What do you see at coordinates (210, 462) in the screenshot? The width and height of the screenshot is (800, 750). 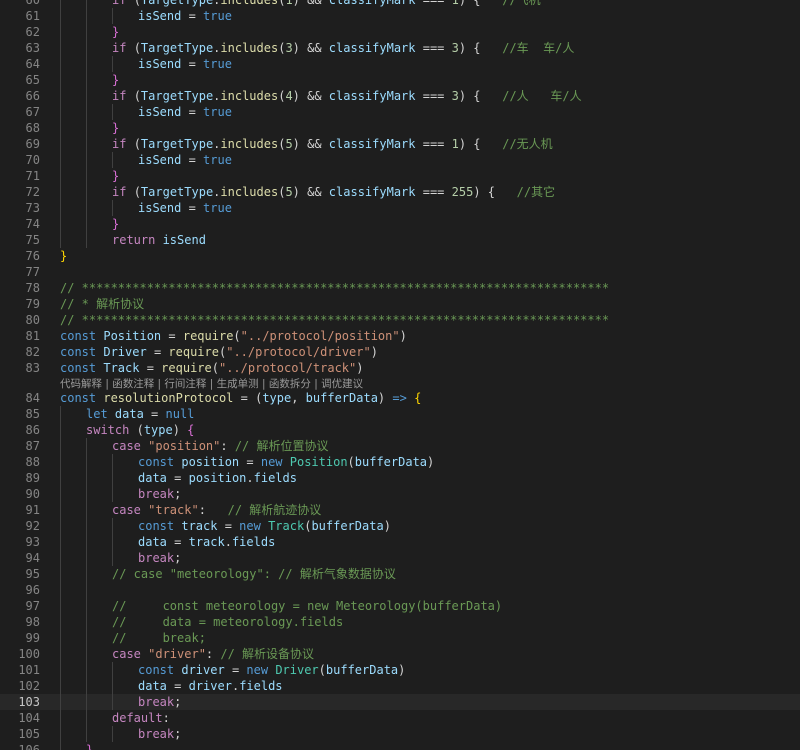 I see `code-token: position` at bounding box center [210, 462].